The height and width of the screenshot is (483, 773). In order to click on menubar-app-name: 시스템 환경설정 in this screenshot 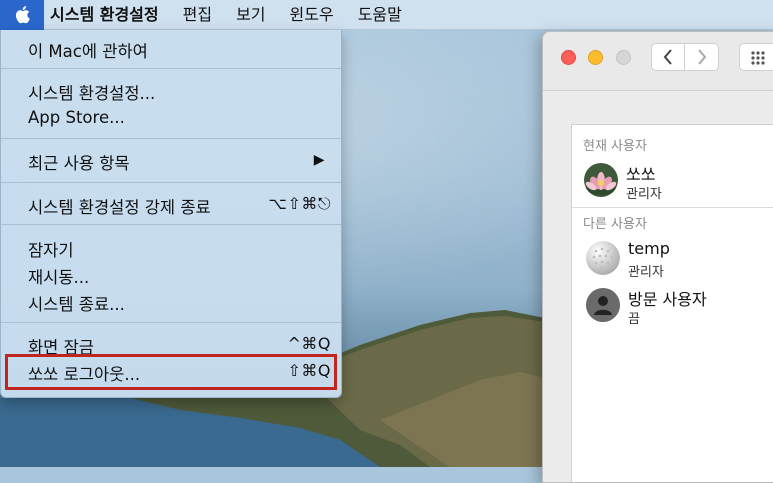, I will do `click(107, 15)`.